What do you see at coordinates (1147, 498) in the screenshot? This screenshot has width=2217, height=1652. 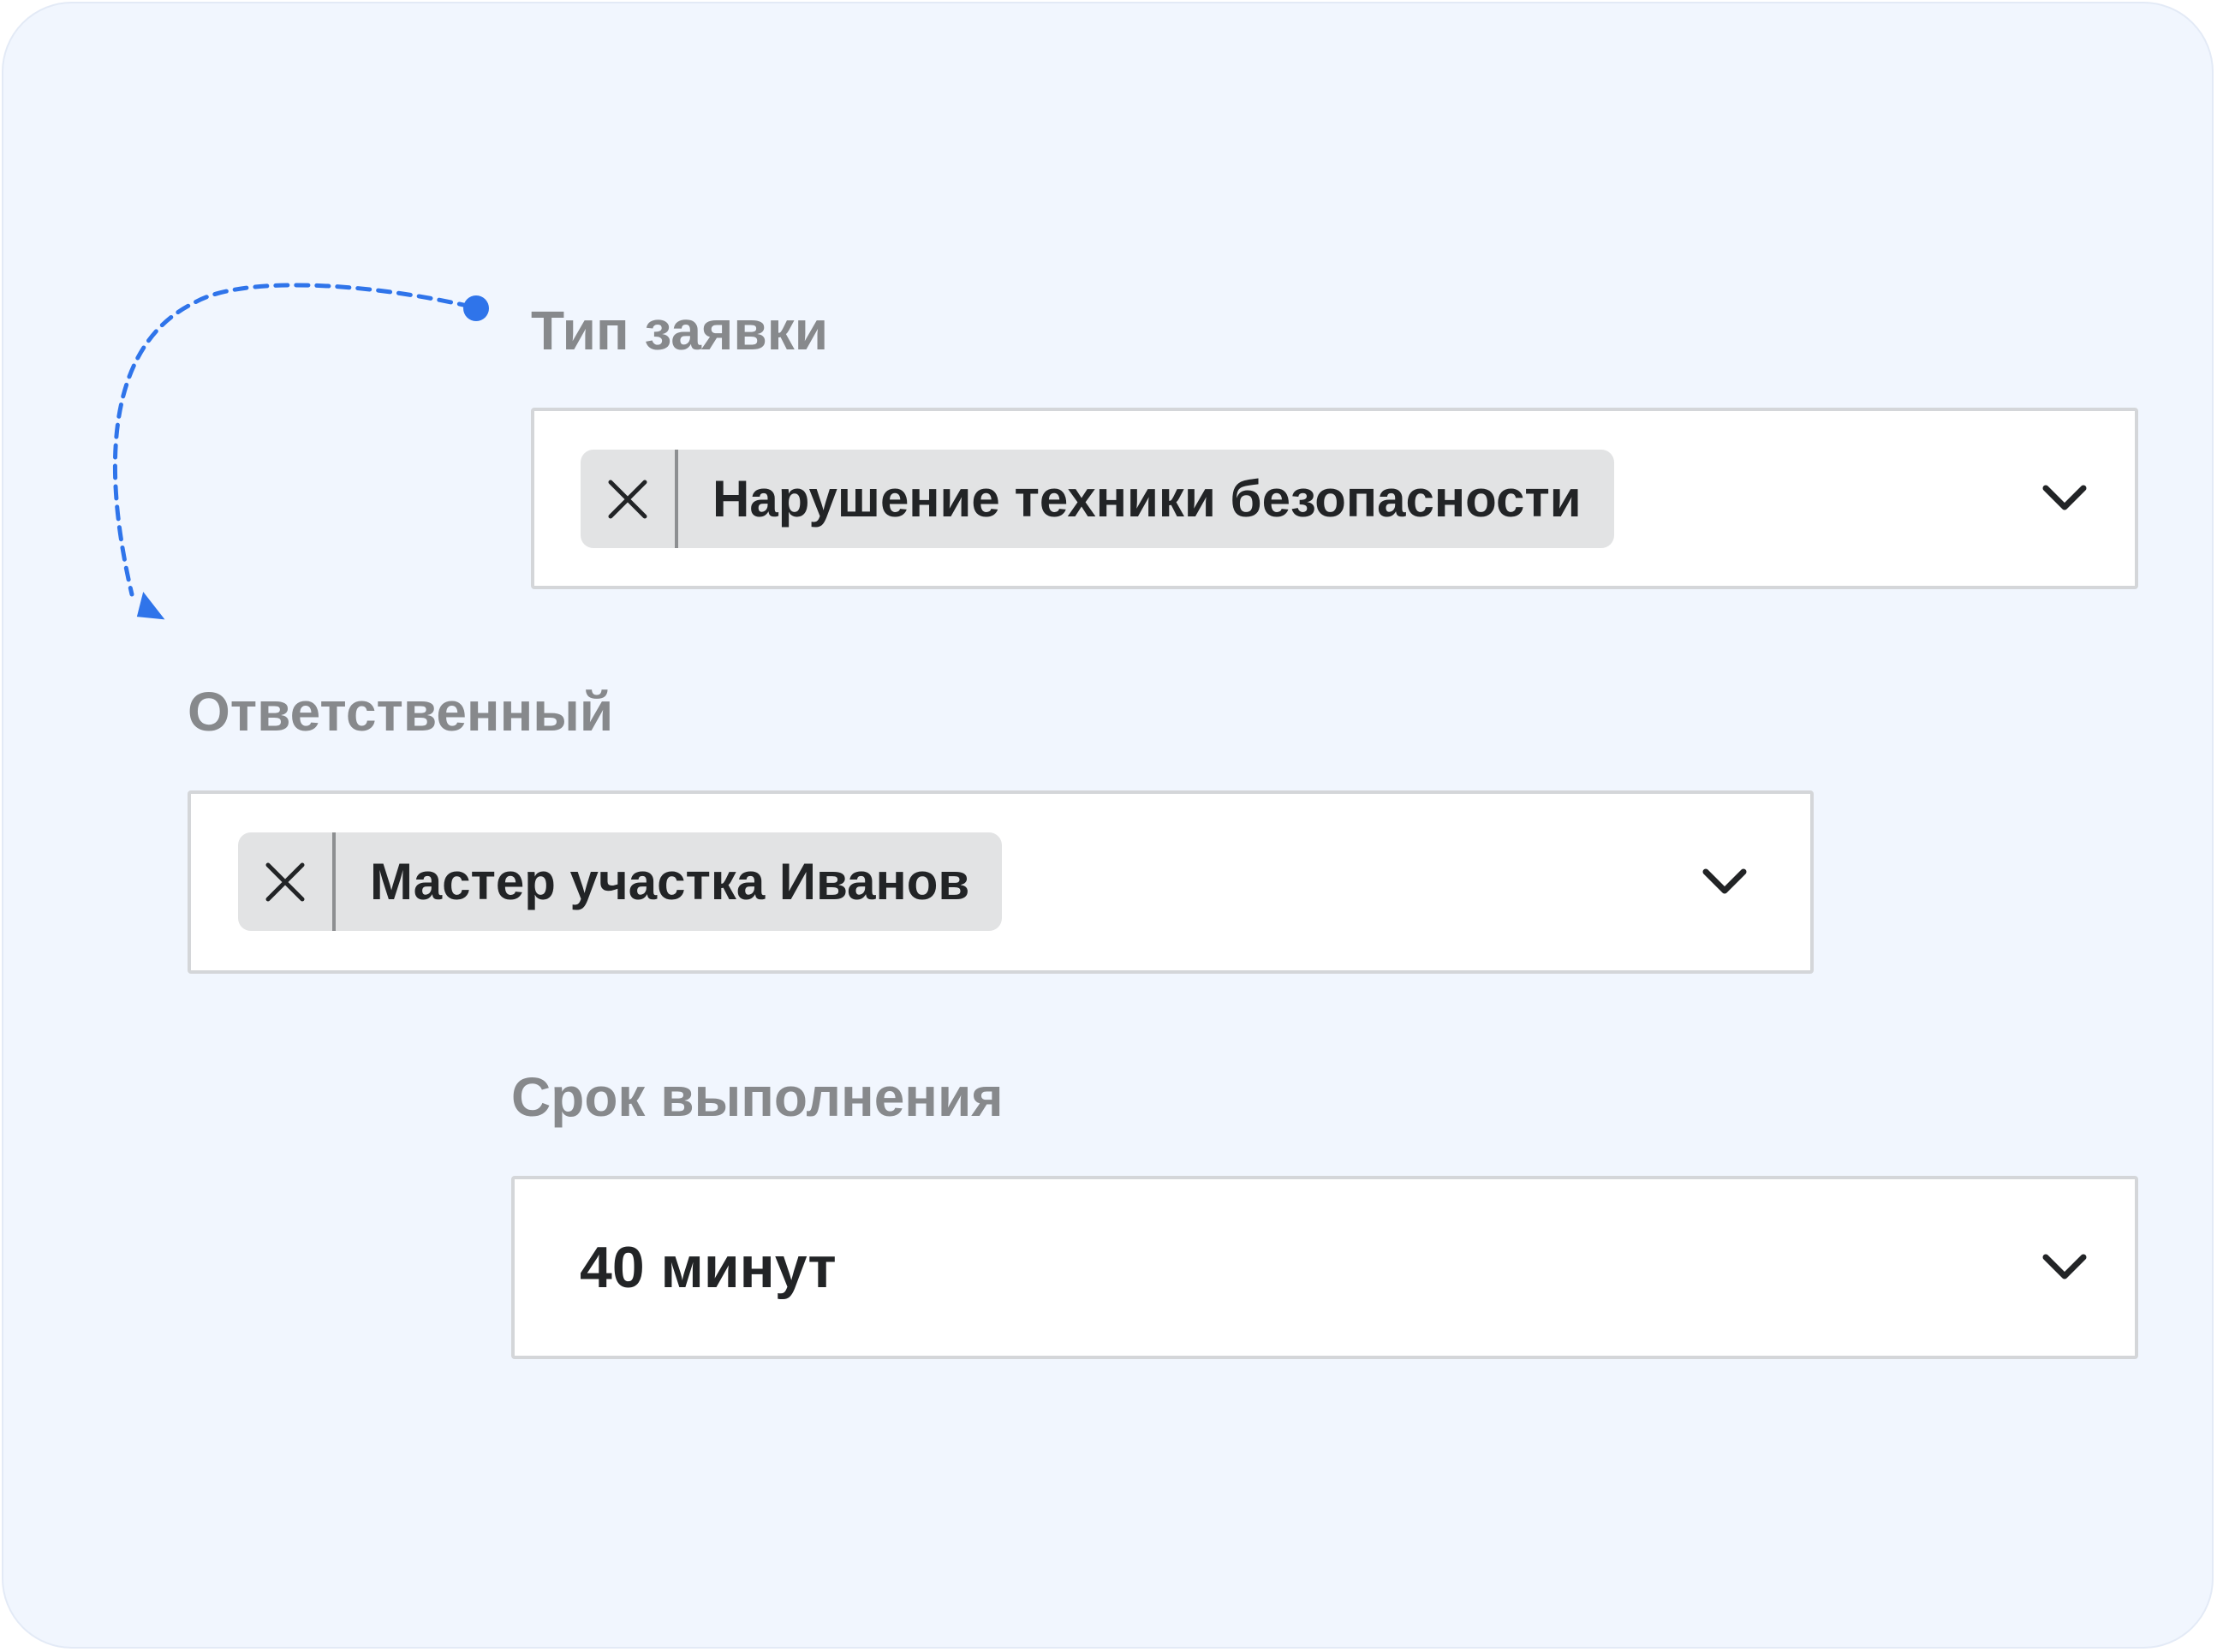 I see `request-type-chip-label: Нарушение техники безопасности` at bounding box center [1147, 498].